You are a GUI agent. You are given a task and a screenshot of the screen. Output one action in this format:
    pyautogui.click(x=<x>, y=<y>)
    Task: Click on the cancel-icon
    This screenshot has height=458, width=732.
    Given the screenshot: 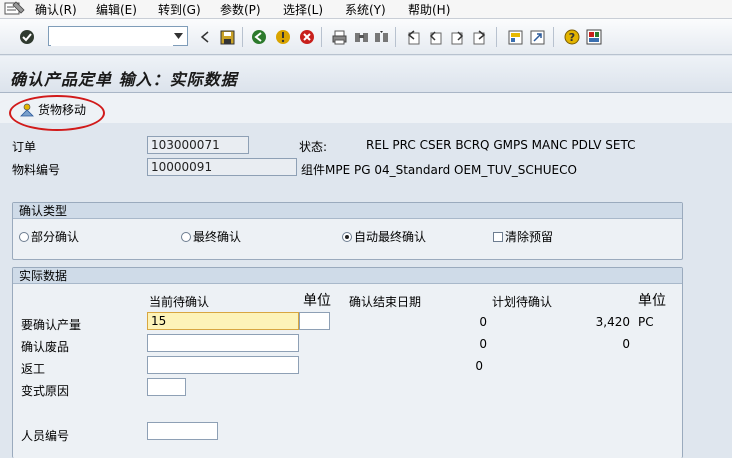 What is the action you would take?
    pyautogui.click(x=307, y=37)
    